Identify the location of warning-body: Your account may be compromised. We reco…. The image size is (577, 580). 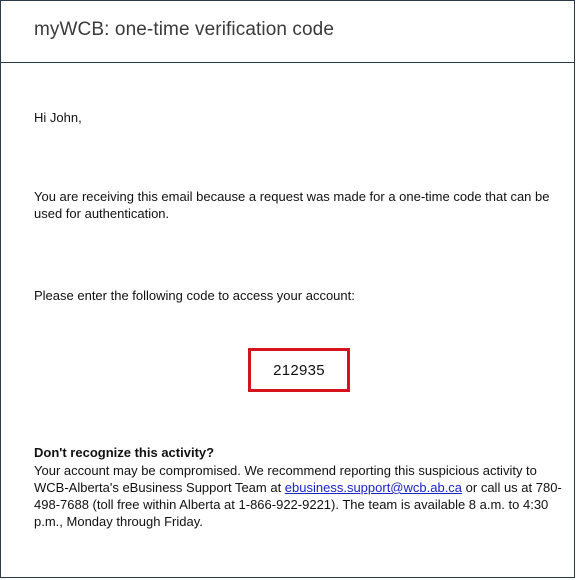
(299, 496).